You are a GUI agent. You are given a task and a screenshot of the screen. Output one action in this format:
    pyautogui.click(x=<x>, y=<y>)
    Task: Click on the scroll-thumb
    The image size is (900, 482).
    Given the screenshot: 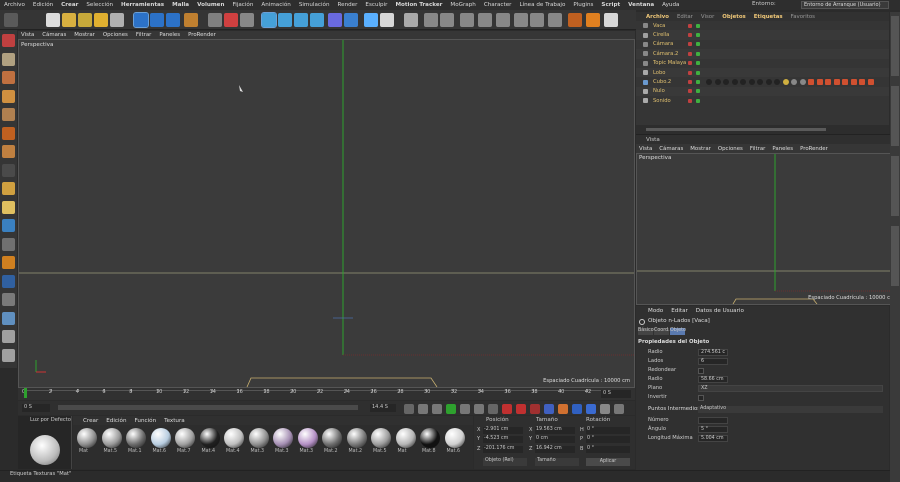 What is the action you would take?
    pyautogui.click(x=736, y=129)
    